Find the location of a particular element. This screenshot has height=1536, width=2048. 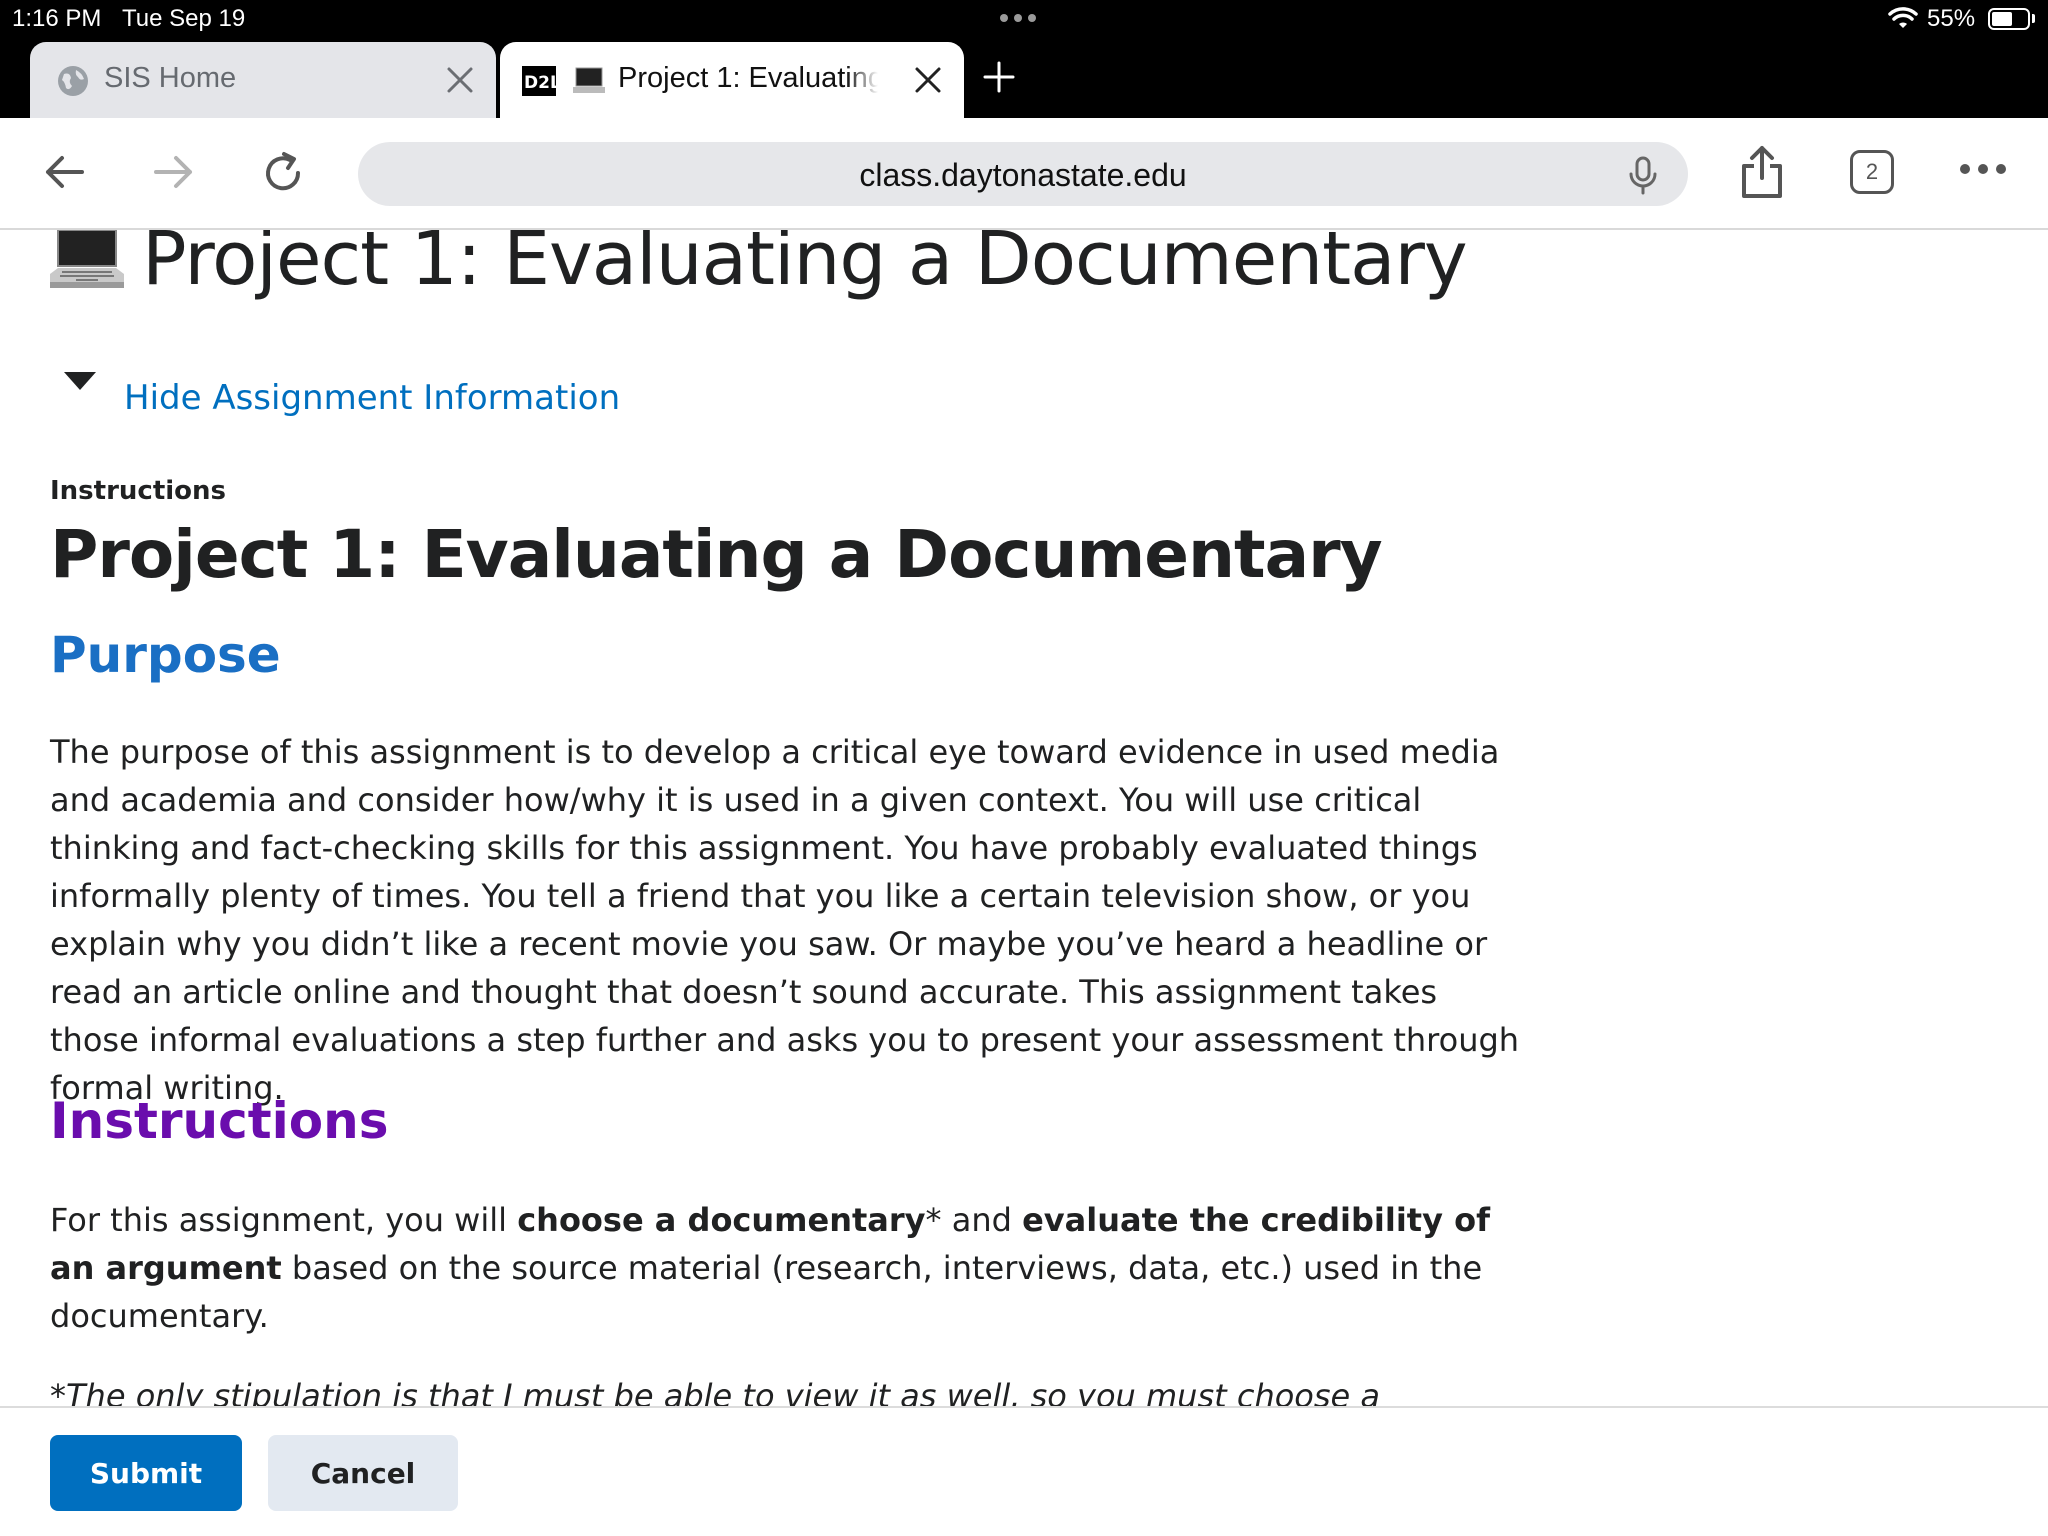

page-title: Project 1: Evaluating a Documentary is located at coordinates (805, 266).